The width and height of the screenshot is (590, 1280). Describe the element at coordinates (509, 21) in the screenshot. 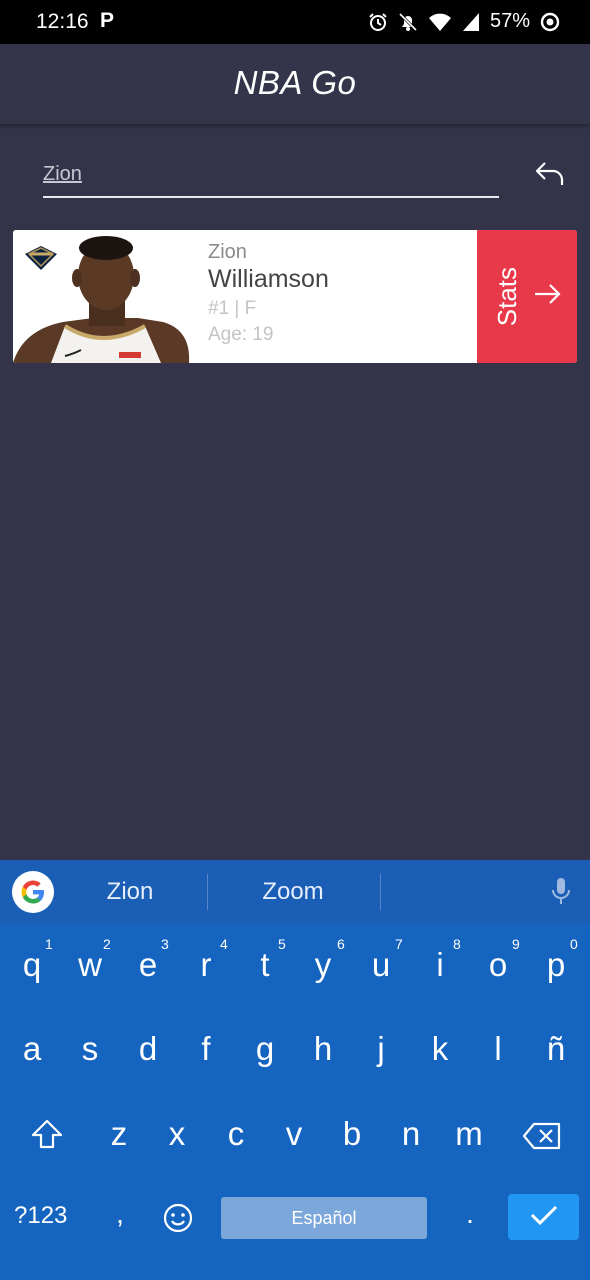

I see `battery-percent: 57%` at that location.